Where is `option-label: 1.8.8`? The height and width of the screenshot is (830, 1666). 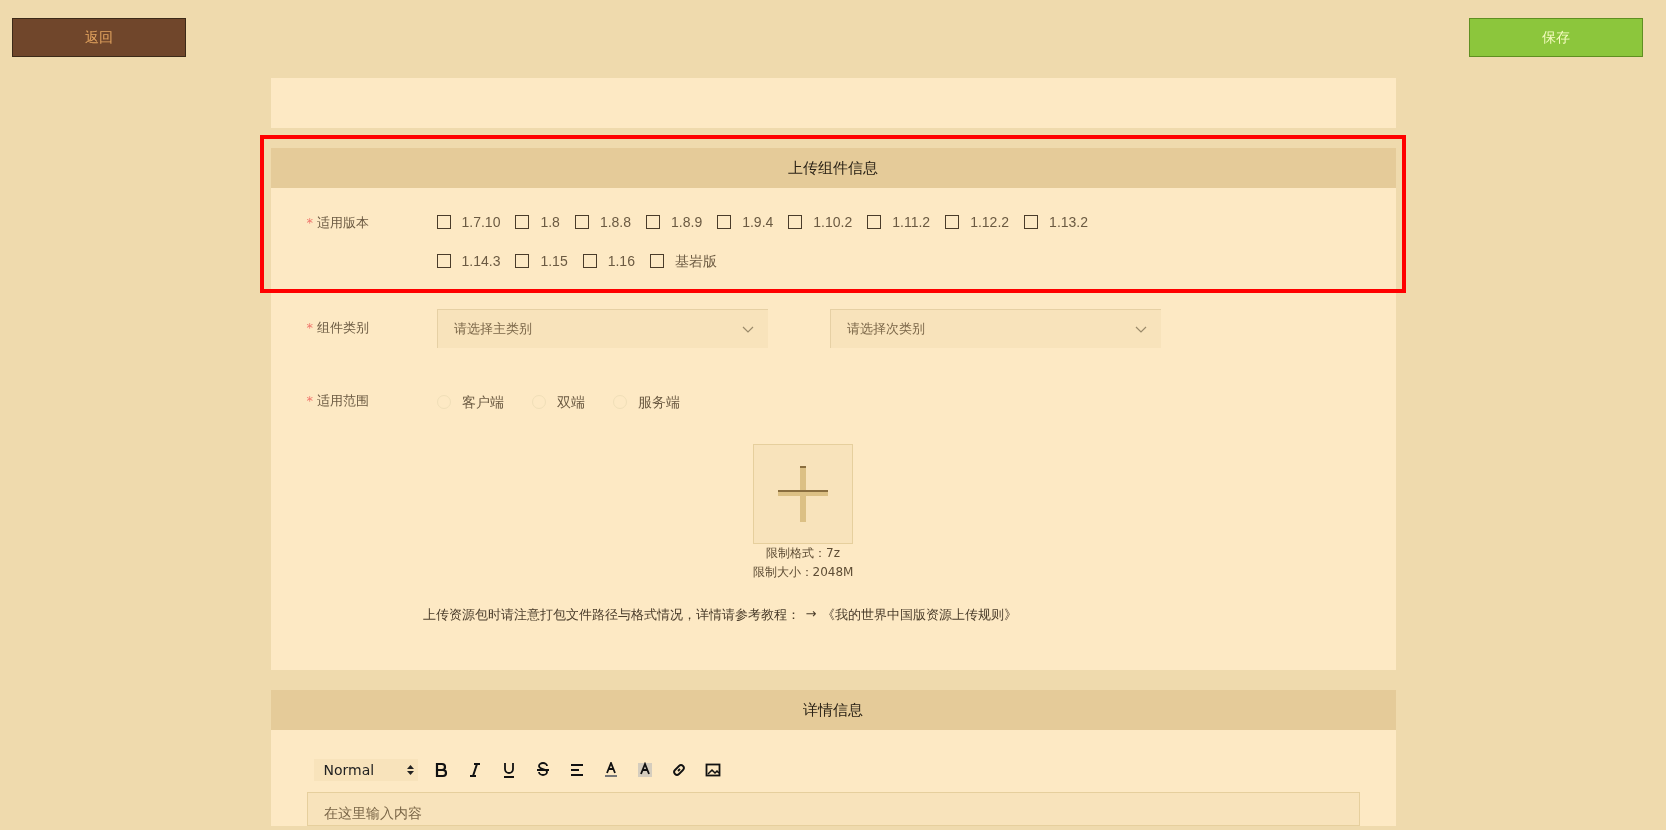 option-label: 1.8.8 is located at coordinates (615, 222).